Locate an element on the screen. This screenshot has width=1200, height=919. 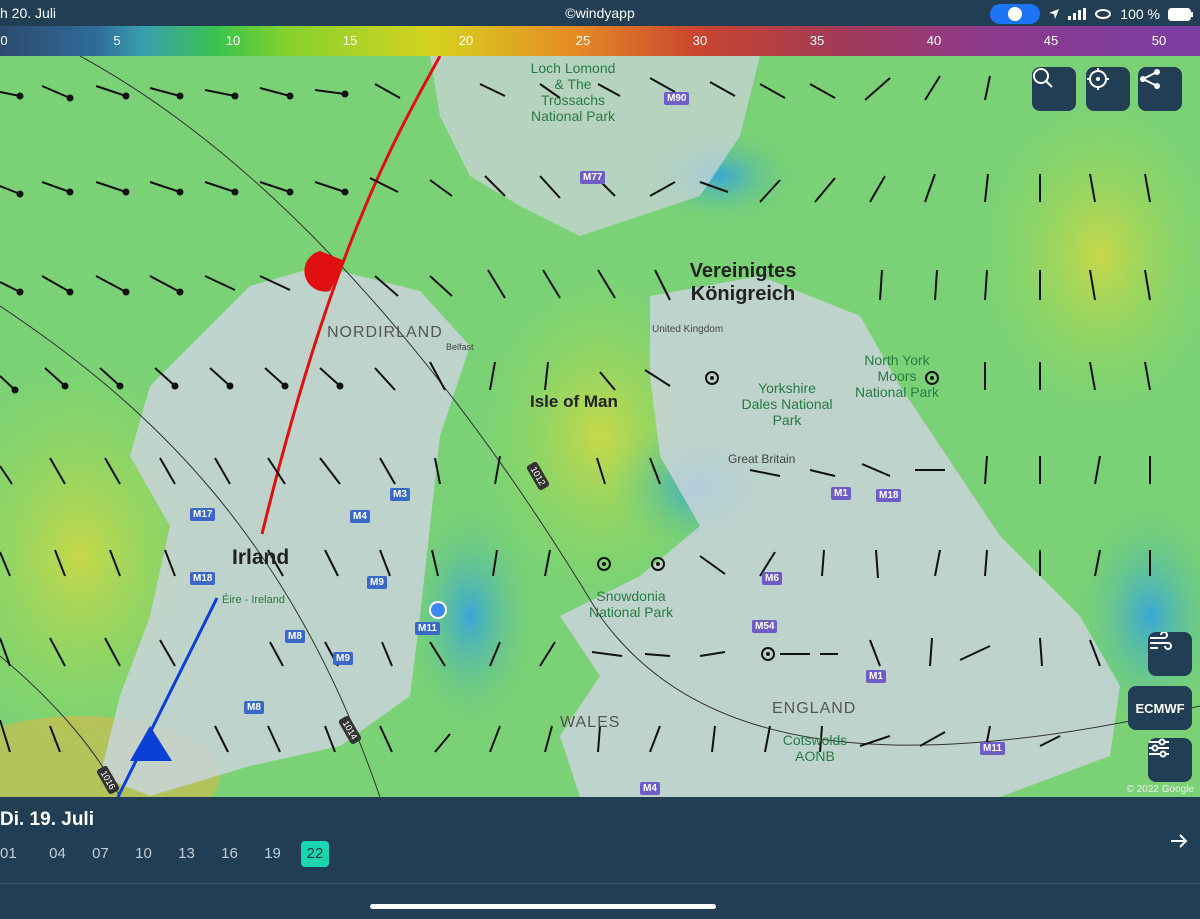
scale-tick: 0 is located at coordinates (4, 40).